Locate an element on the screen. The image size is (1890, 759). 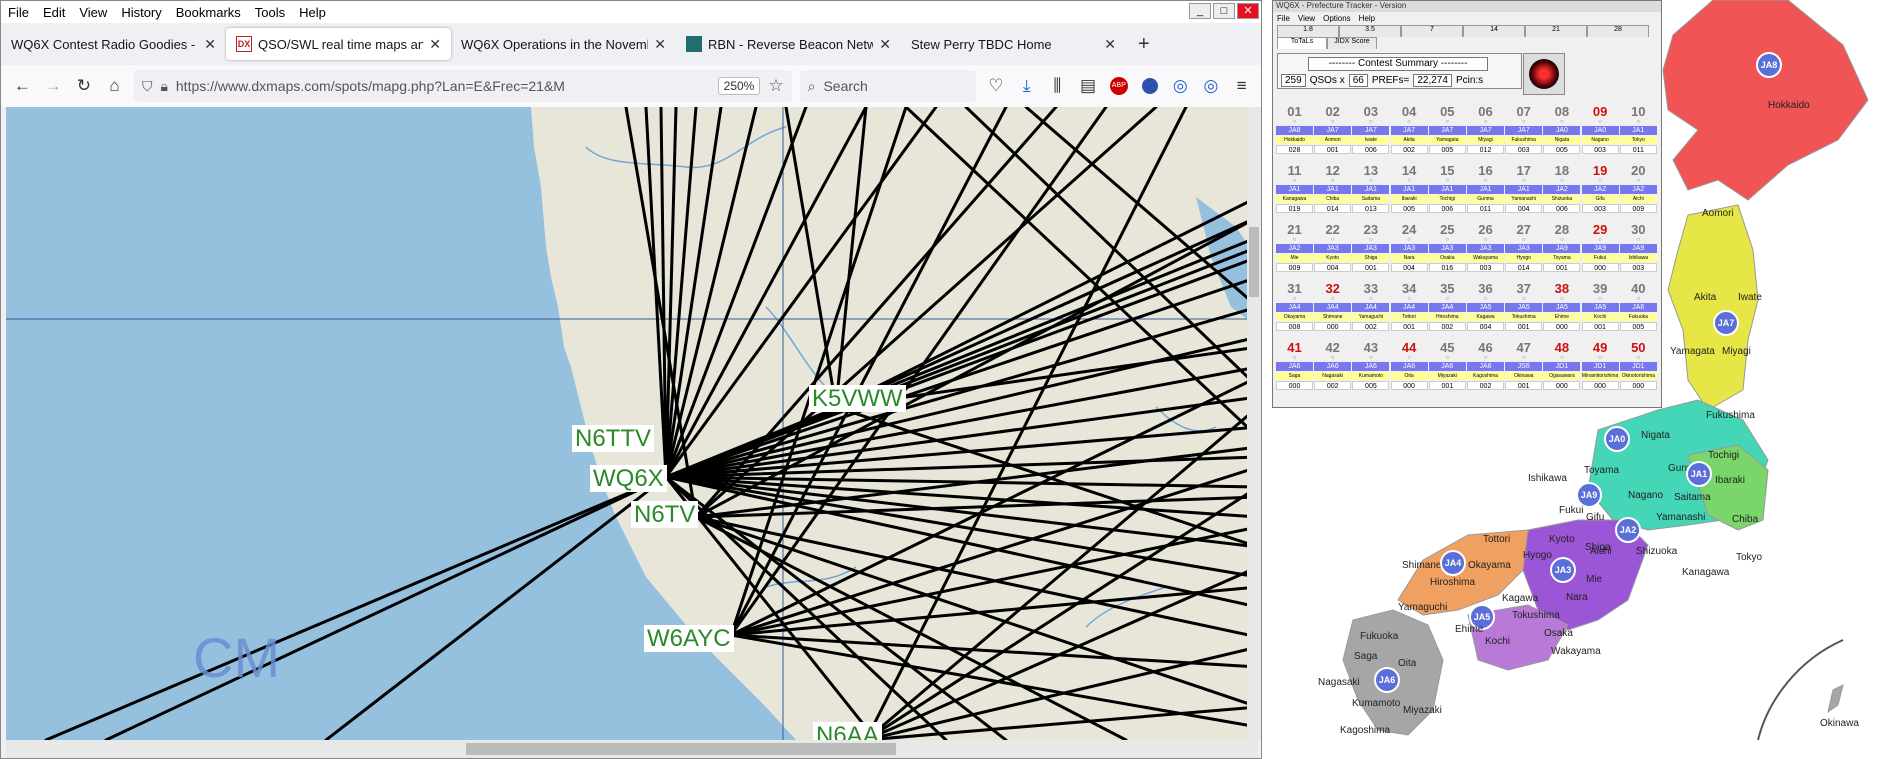
new-tab-icon: + is located at coordinates (1144, 44).